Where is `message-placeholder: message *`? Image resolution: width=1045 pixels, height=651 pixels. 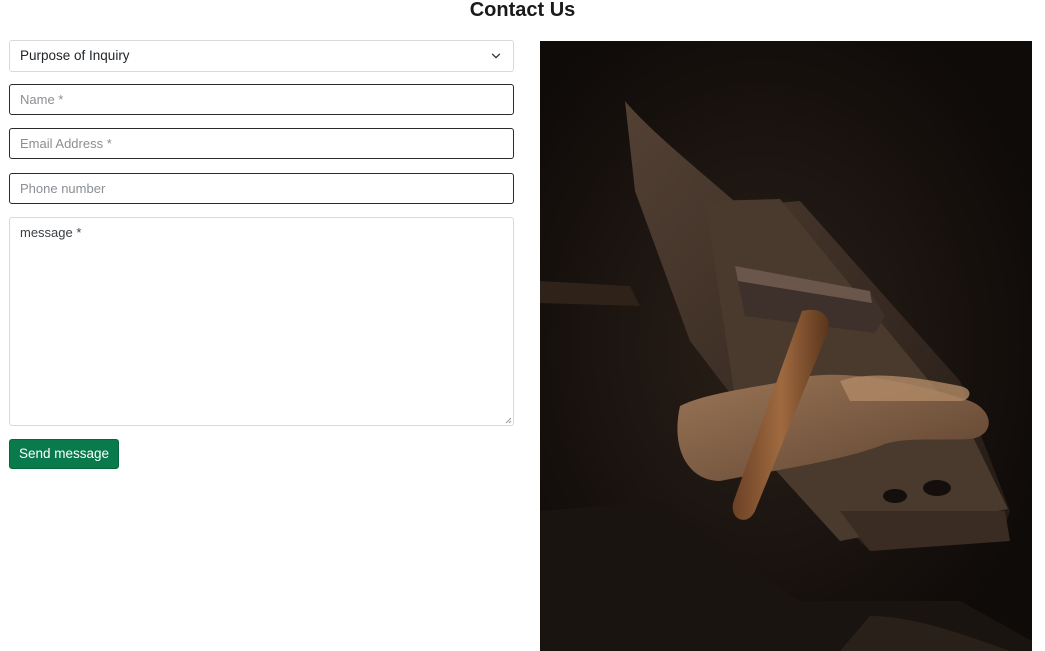 message-placeholder: message * is located at coordinates (51, 232).